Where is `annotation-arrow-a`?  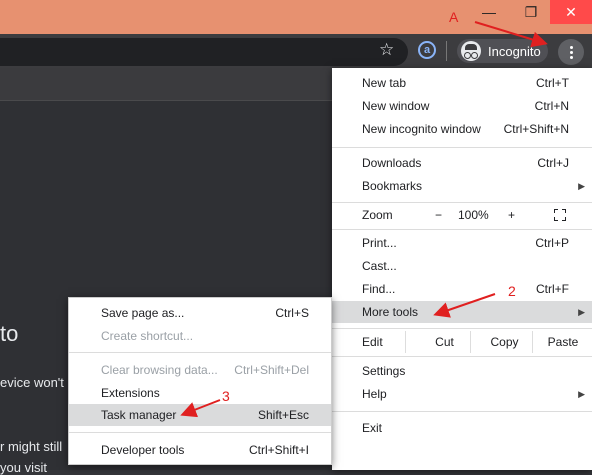 annotation-arrow-a is located at coordinates (511, 34).